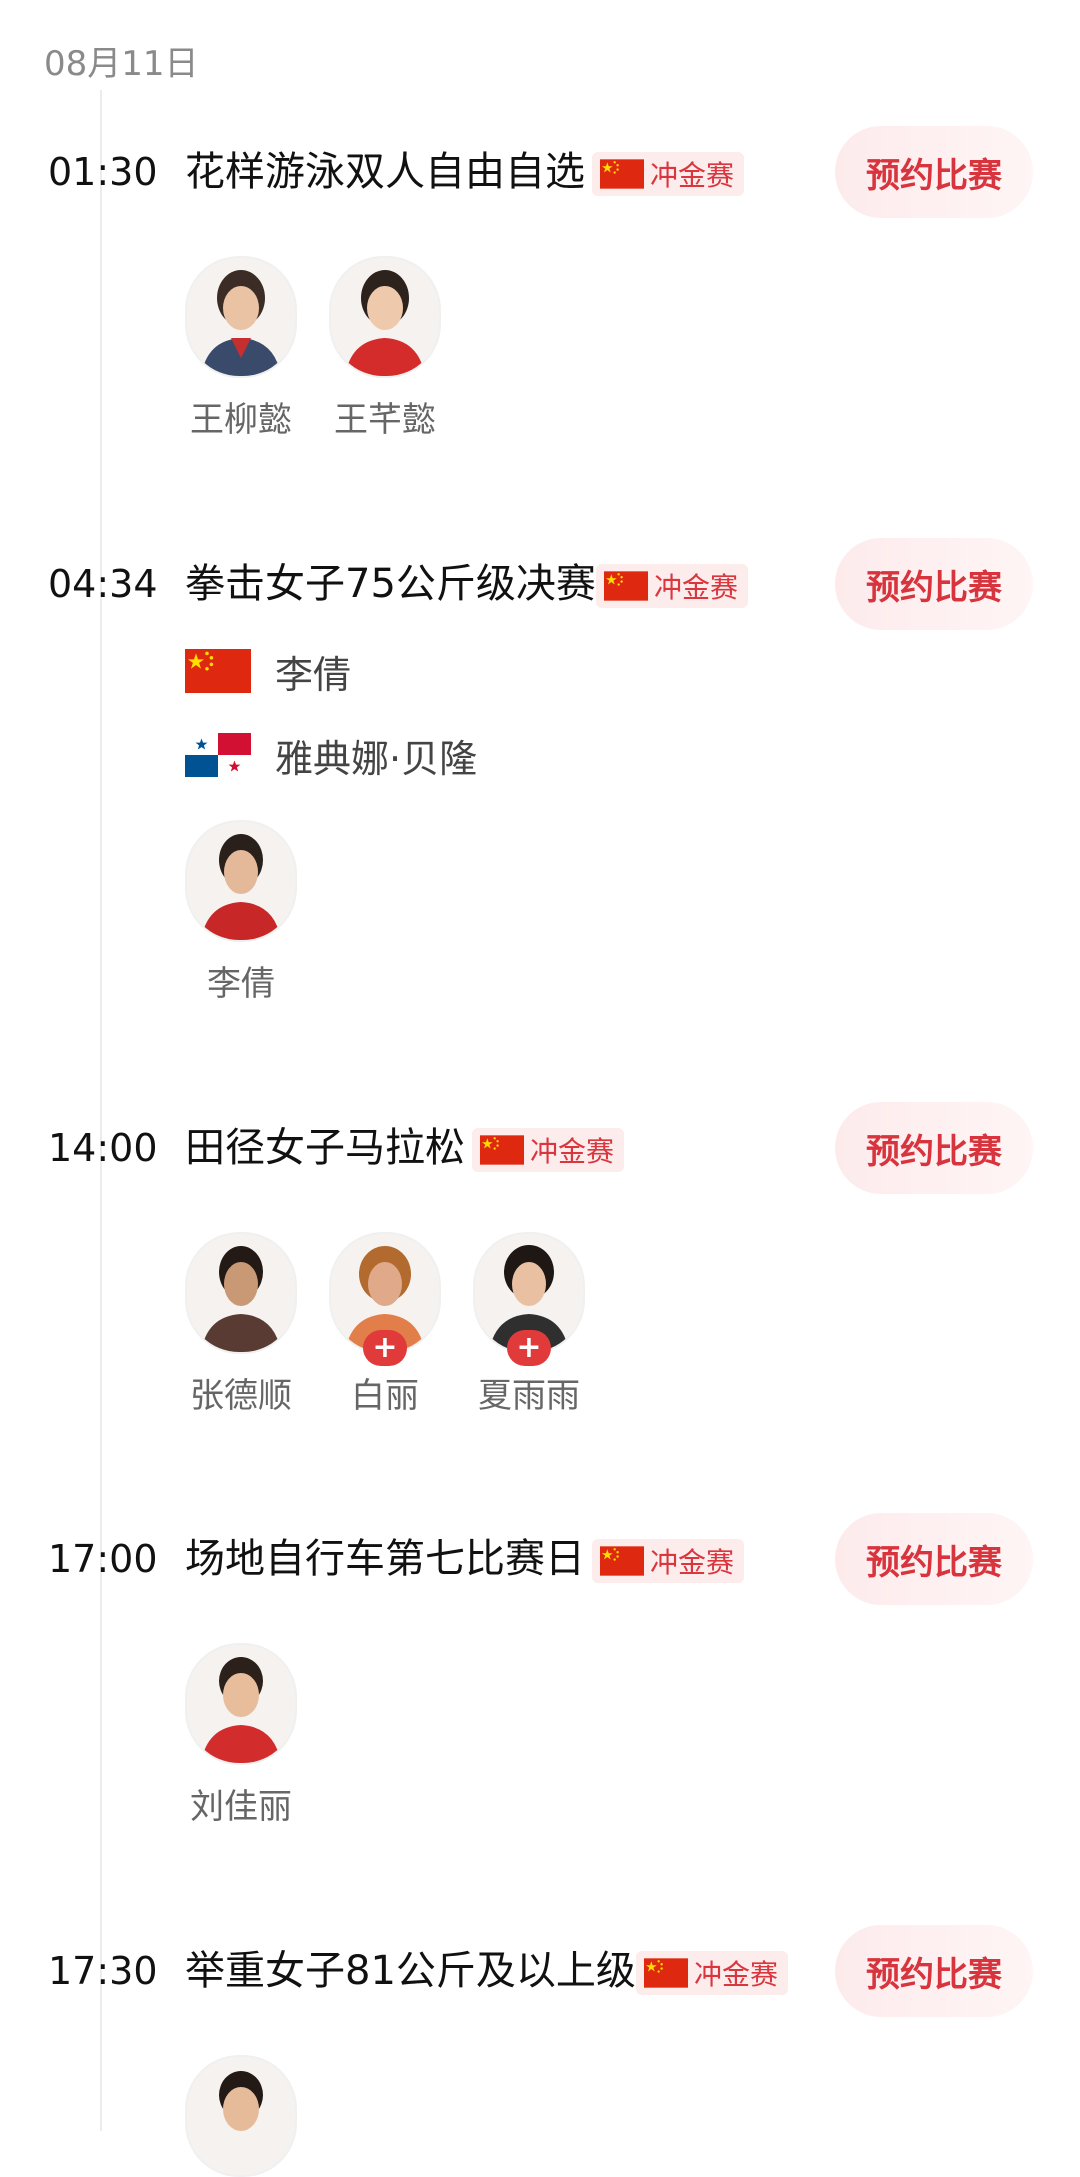 This screenshot has height=2177, width=1080. Describe the element at coordinates (529, 1396) in the screenshot. I see `athlete-name: 夏雨雨` at that location.